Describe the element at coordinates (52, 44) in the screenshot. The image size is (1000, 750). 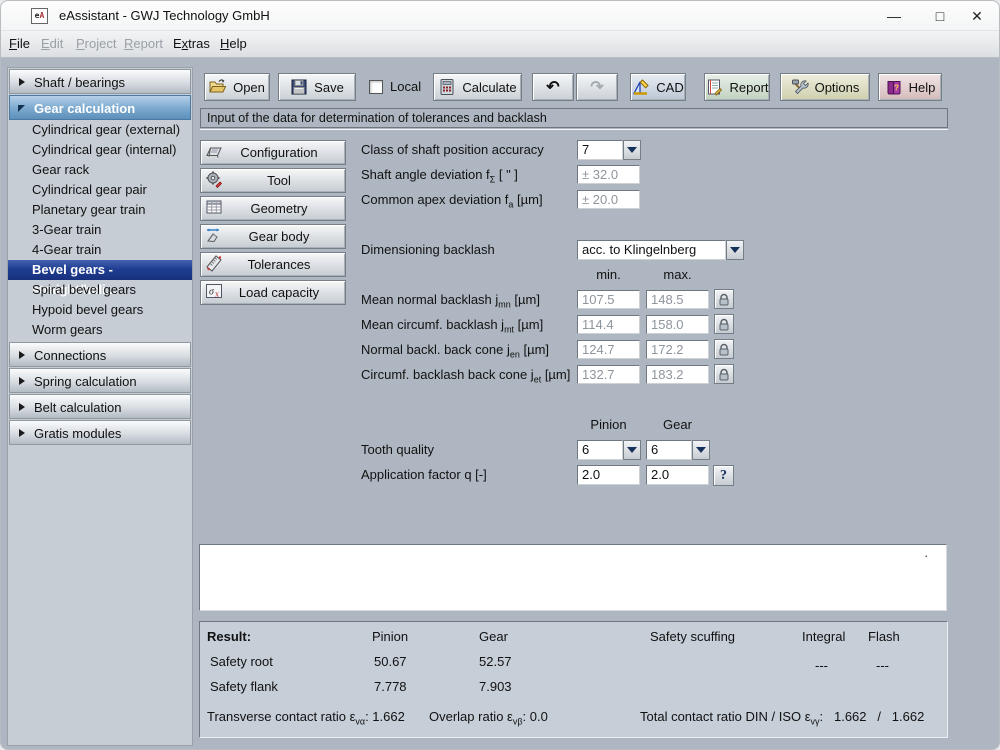
I see `menu-edit: Edit` at that location.